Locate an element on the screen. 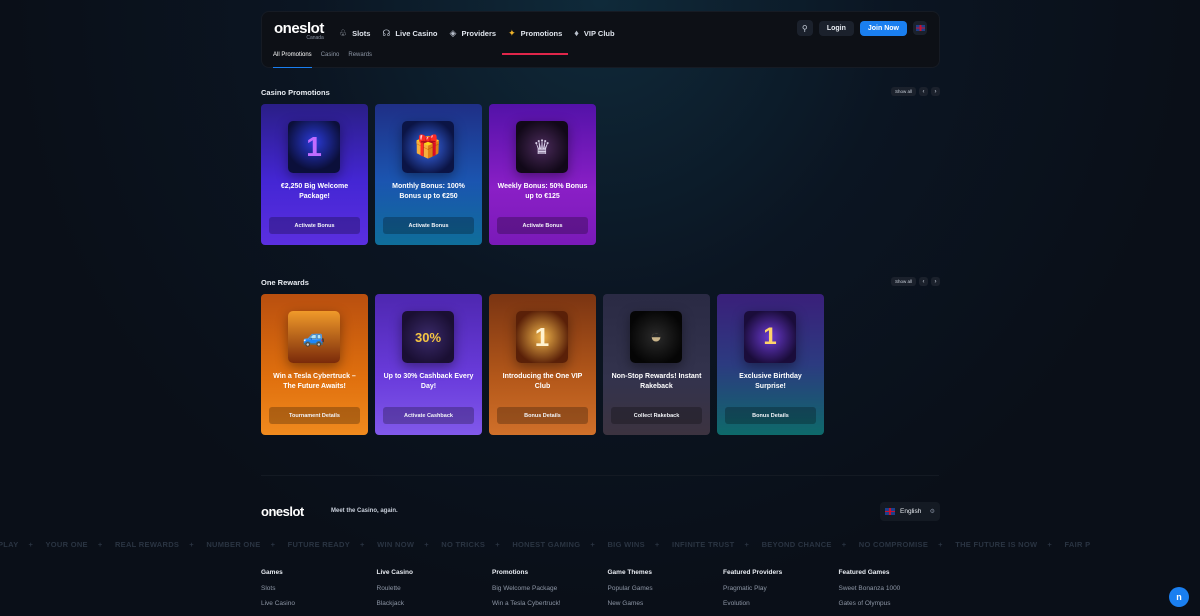  uk-flag-icon is located at coordinates (920, 28).